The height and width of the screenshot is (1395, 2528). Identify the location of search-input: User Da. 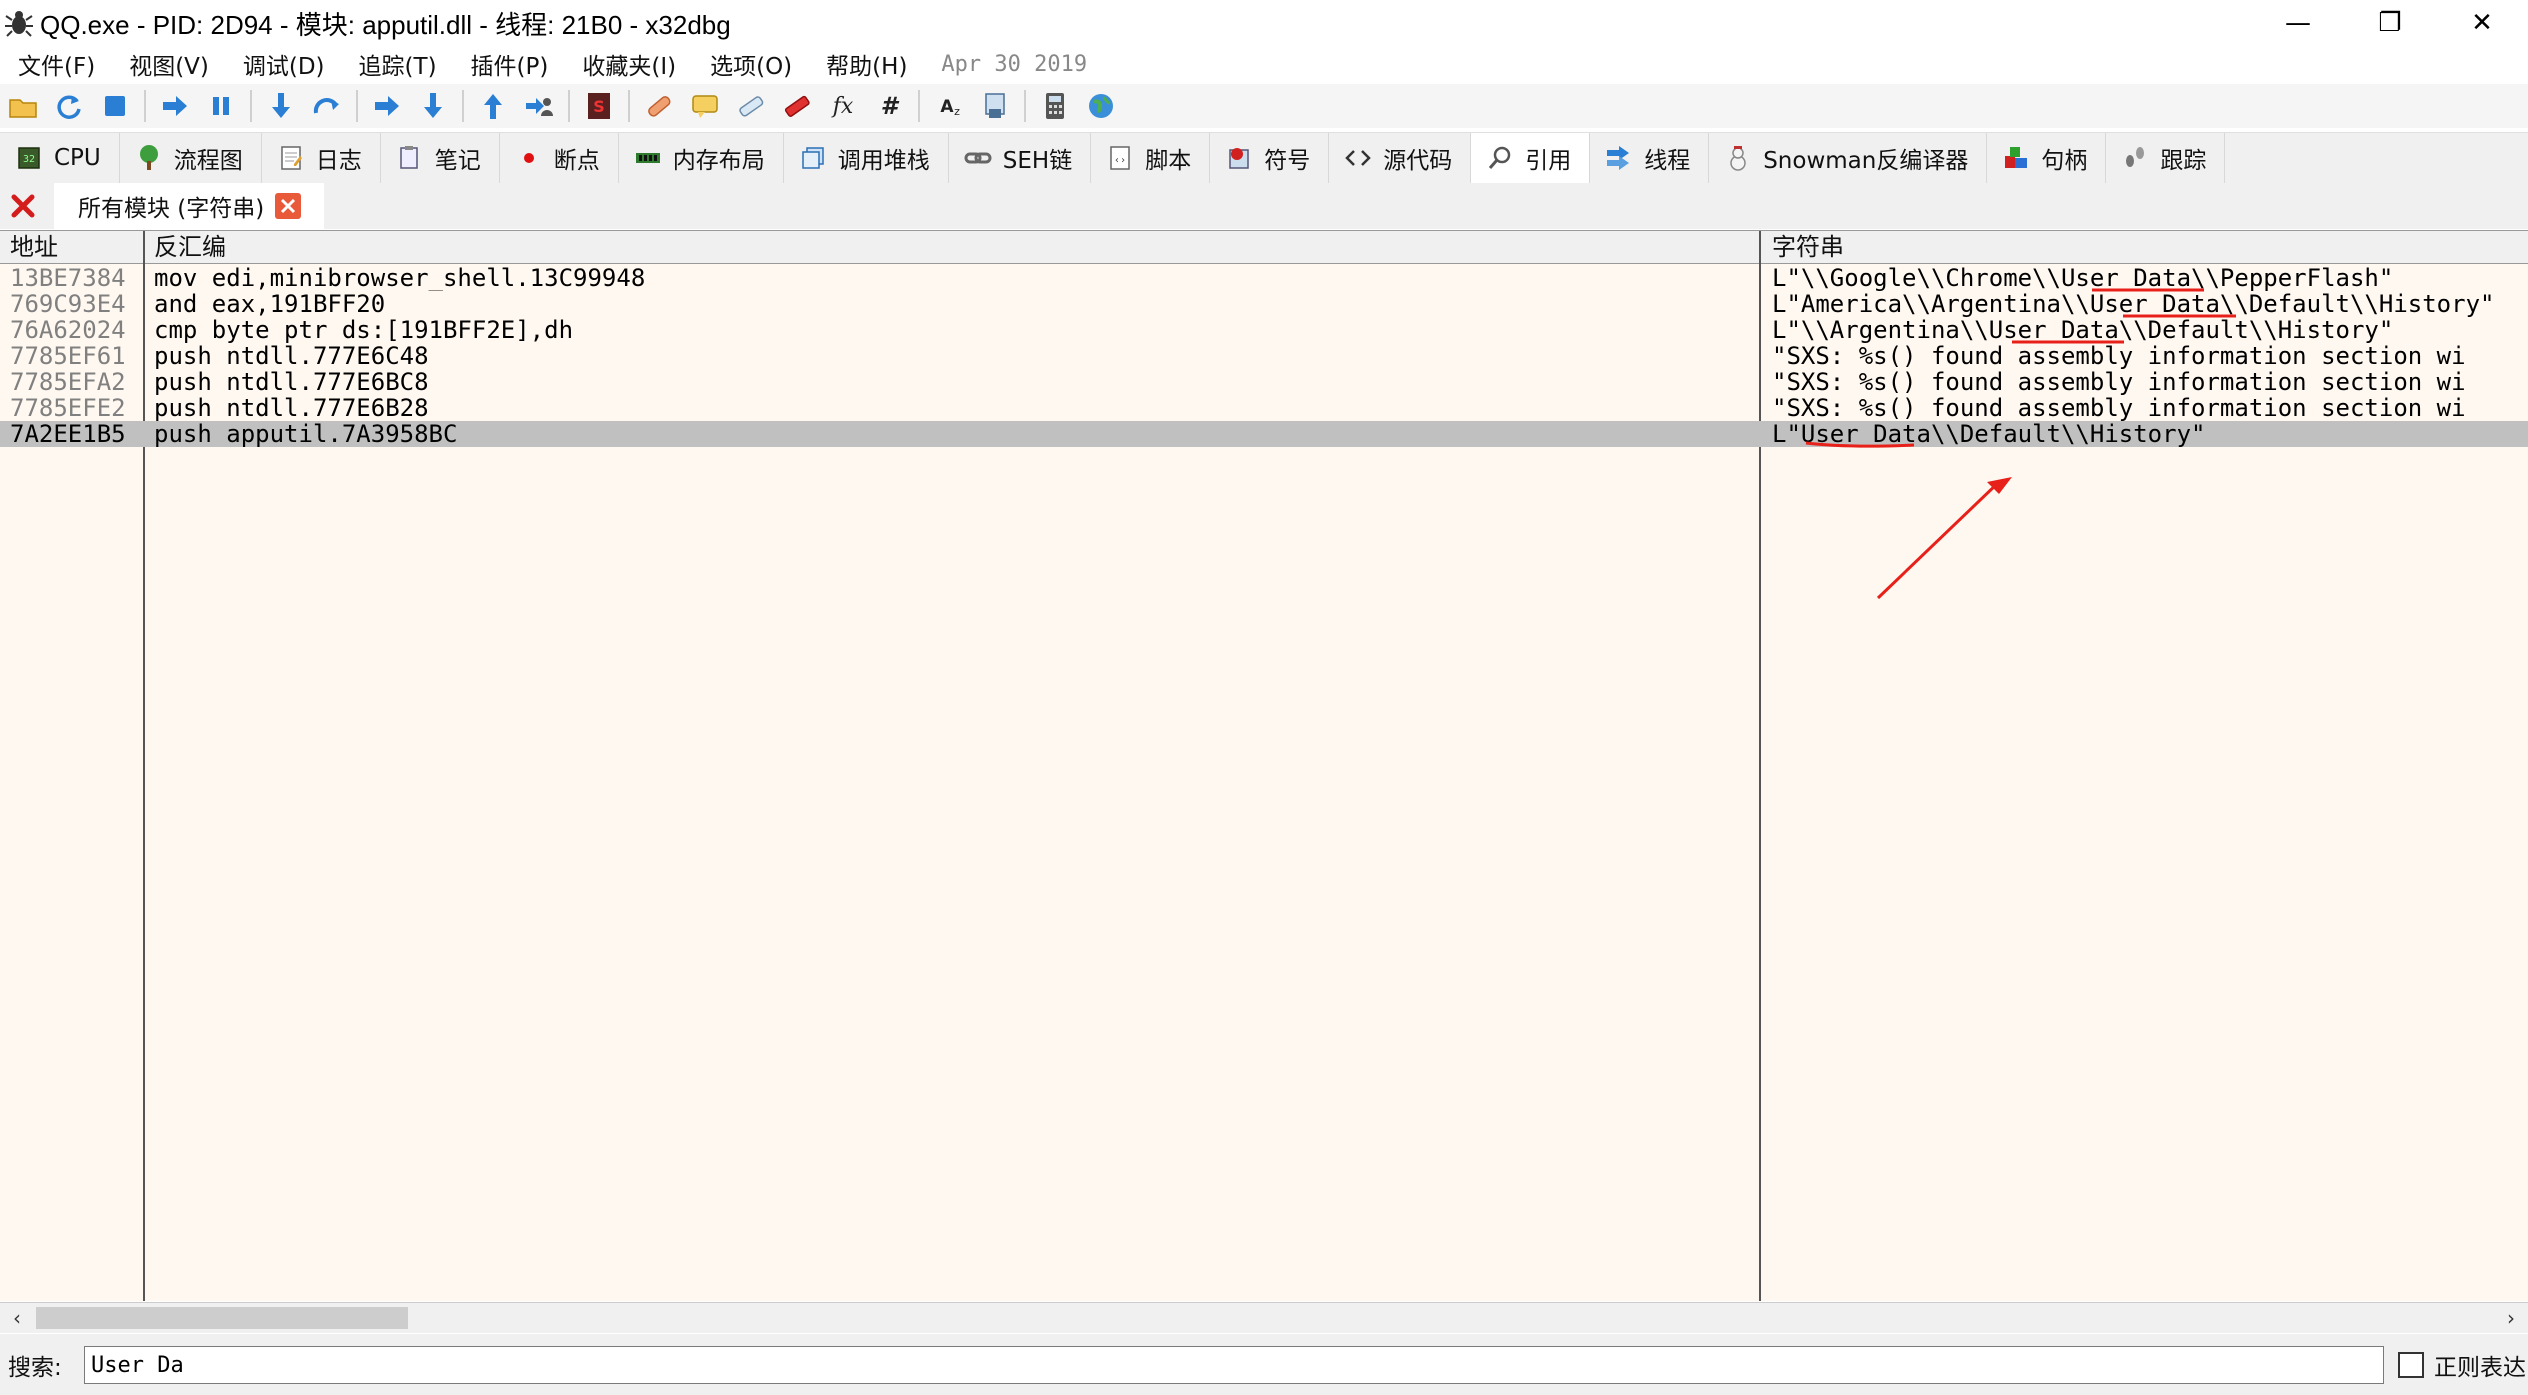
(1234, 1364).